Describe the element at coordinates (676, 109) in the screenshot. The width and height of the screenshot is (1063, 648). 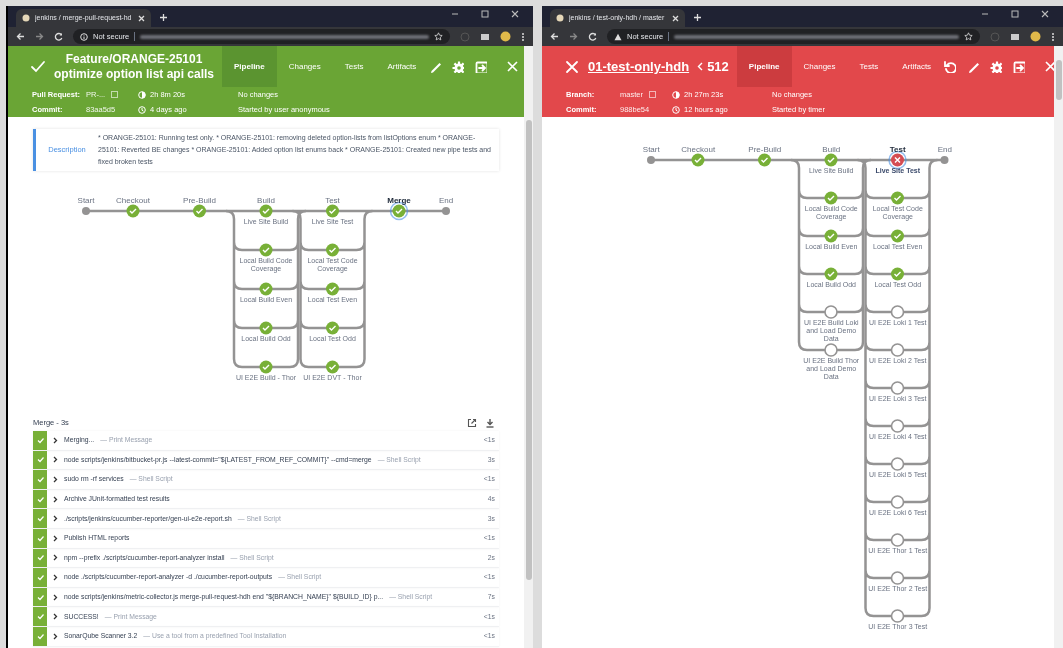
I see `clock-icon` at that location.